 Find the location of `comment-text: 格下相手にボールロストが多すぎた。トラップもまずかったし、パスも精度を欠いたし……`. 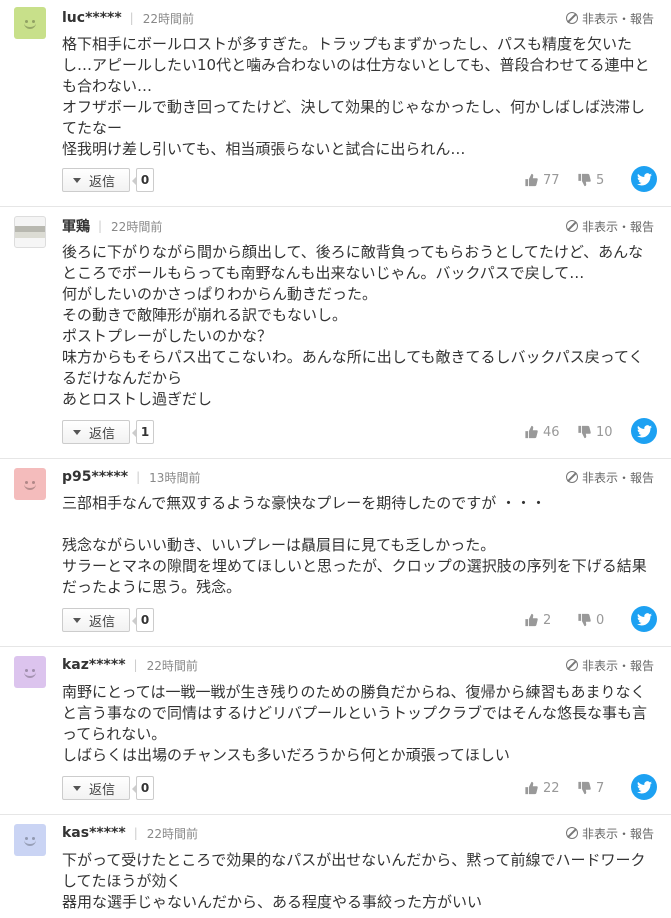

comment-text: 格下相手にボールロストが多すぎた。トラップもまずかったし、パスも精度を欠いたし…… is located at coordinates (356, 96).